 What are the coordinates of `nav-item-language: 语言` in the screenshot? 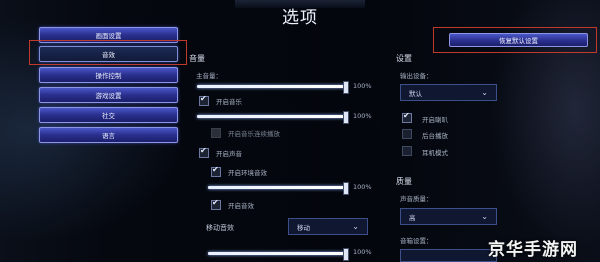 It's located at (108, 135).